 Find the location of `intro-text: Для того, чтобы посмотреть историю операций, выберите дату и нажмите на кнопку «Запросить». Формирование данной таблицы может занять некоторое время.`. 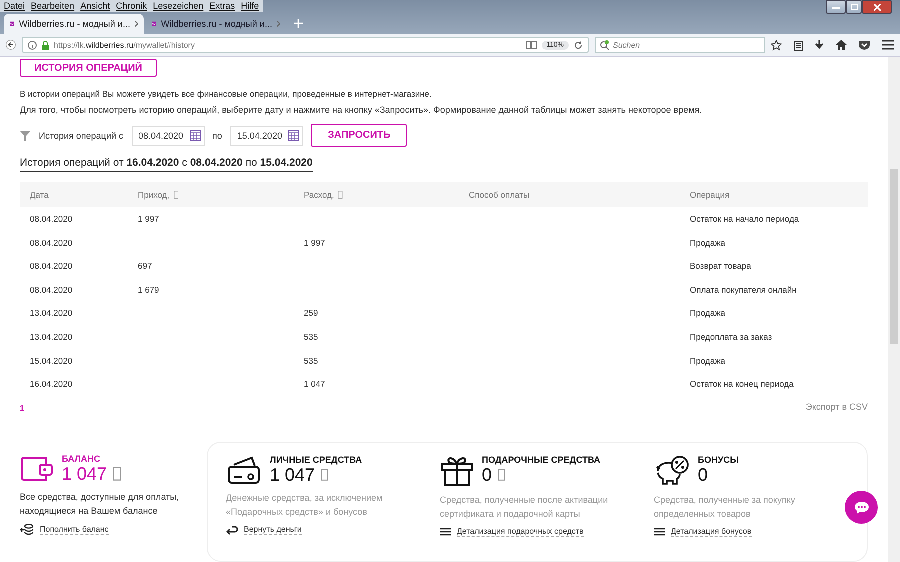

intro-text: Для того, чтобы посмотреть историю операций, выберите дату и нажмите на кнопку «Запросить». Формирование данной таблицы может занять некоторое время. is located at coordinates (362, 110).